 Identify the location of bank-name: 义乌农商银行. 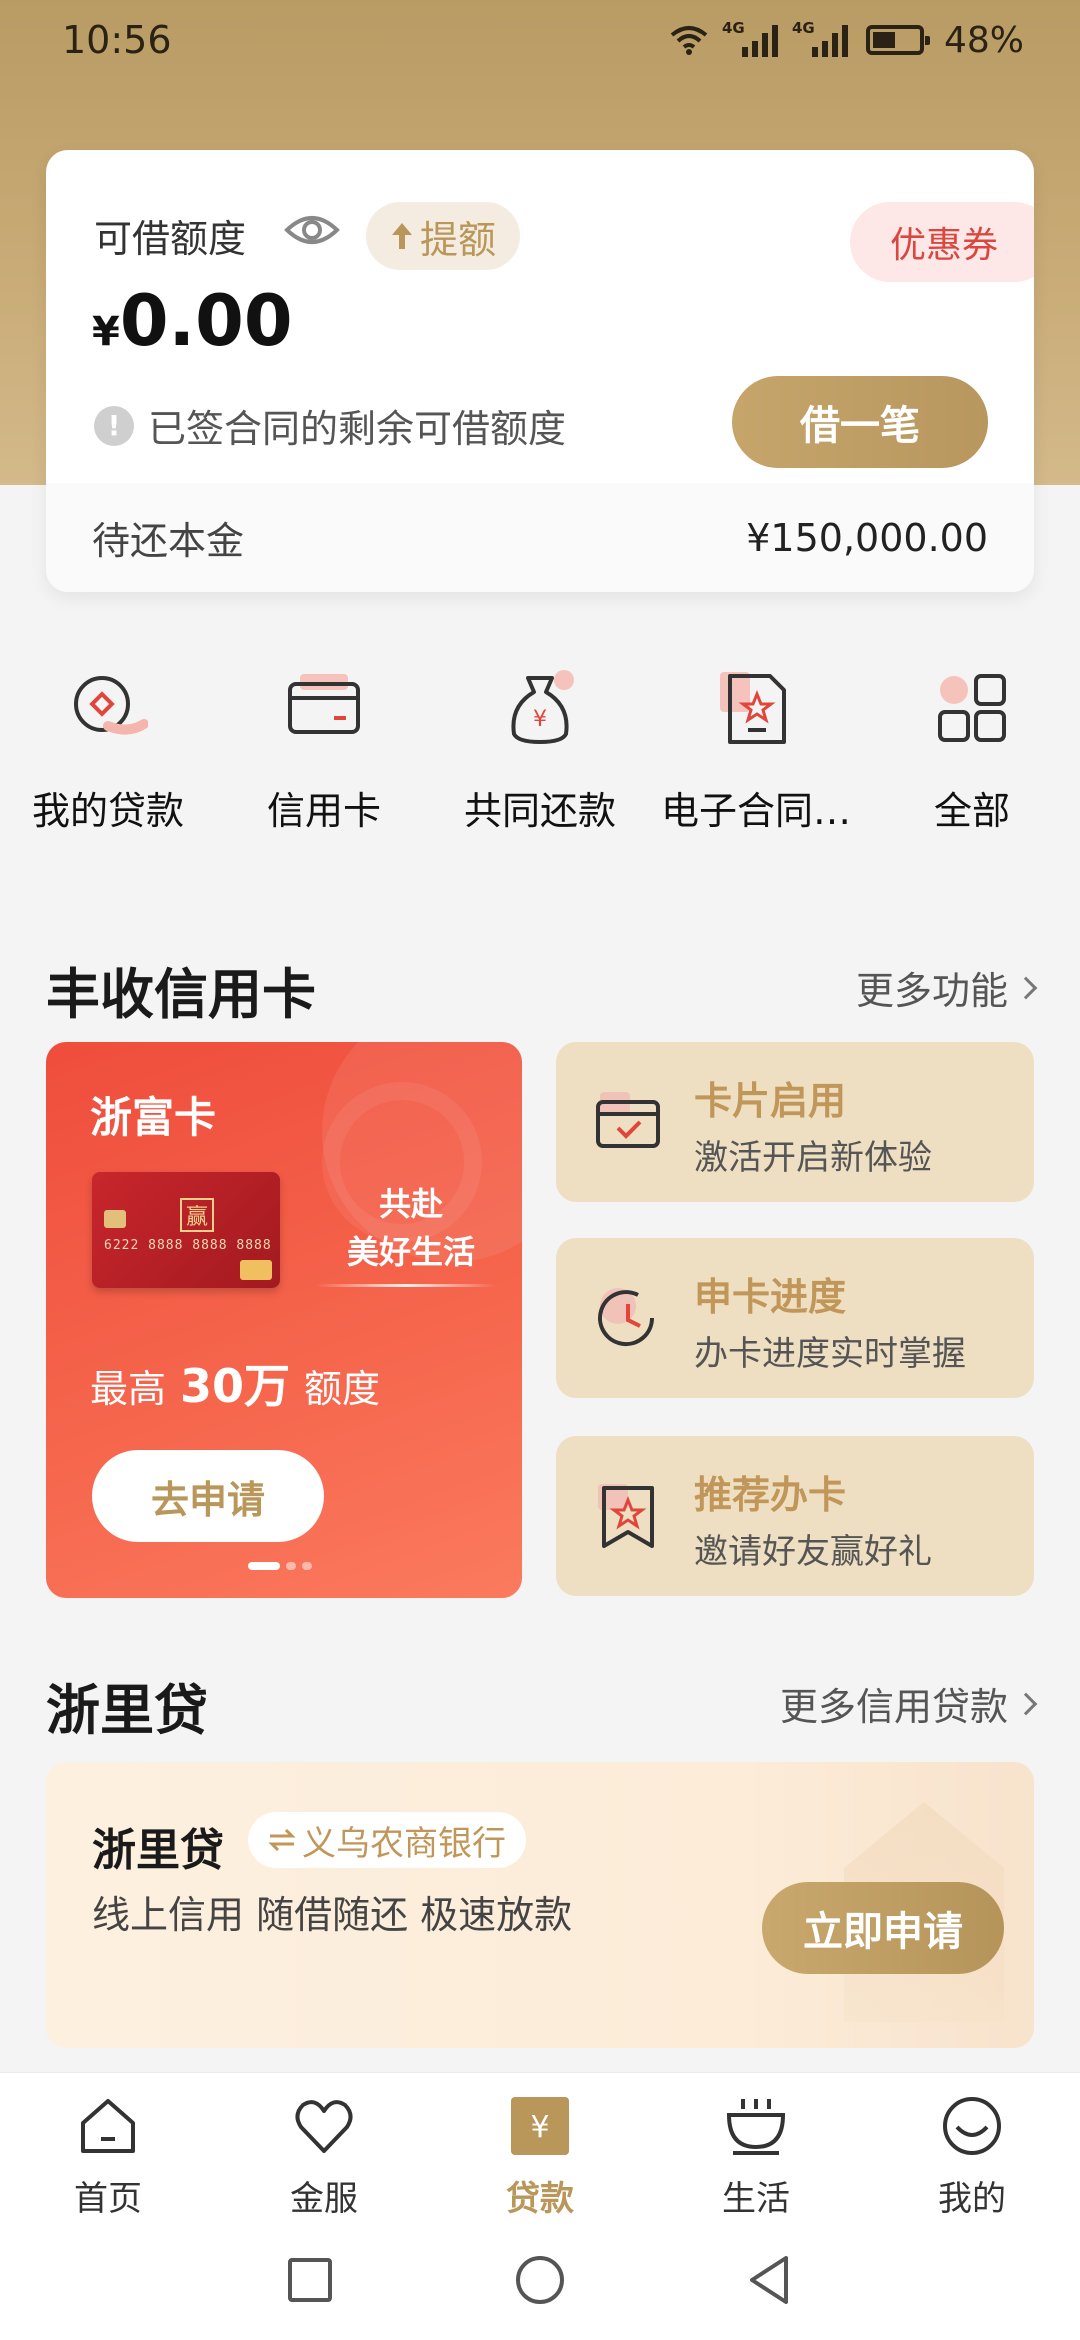
(404, 1843).